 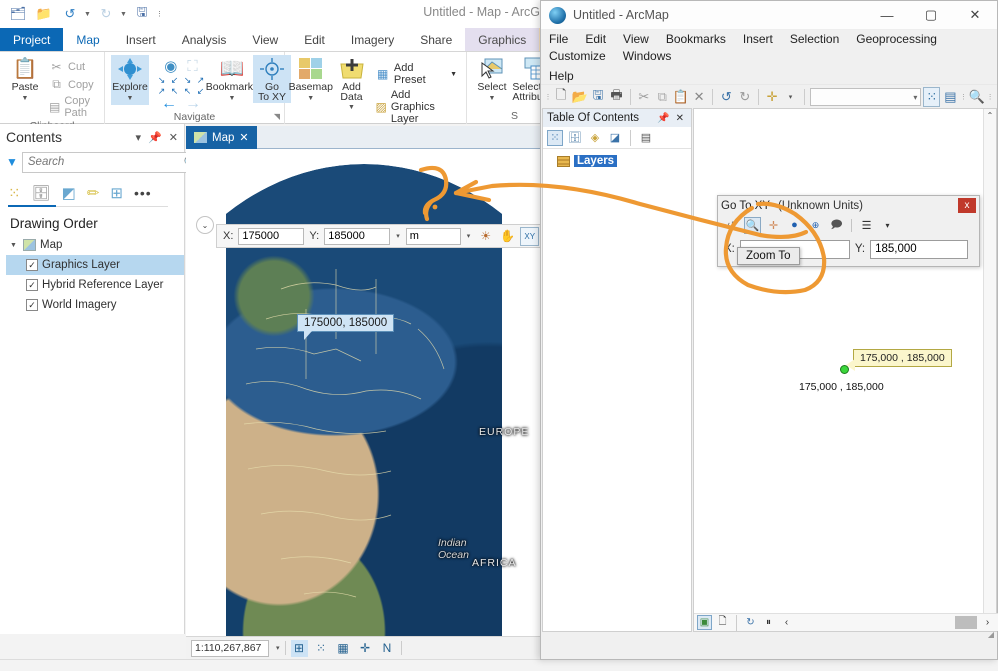 I want to click on list-by-visibility-icon: ◈, so click(x=595, y=138).